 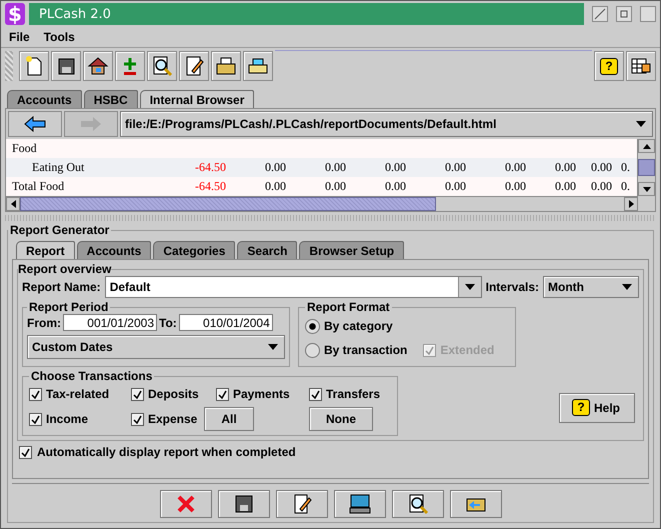 What do you see at coordinates (358, 326) in the screenshot?
I see `radio-label: By category` at bounding box center [358, 326].